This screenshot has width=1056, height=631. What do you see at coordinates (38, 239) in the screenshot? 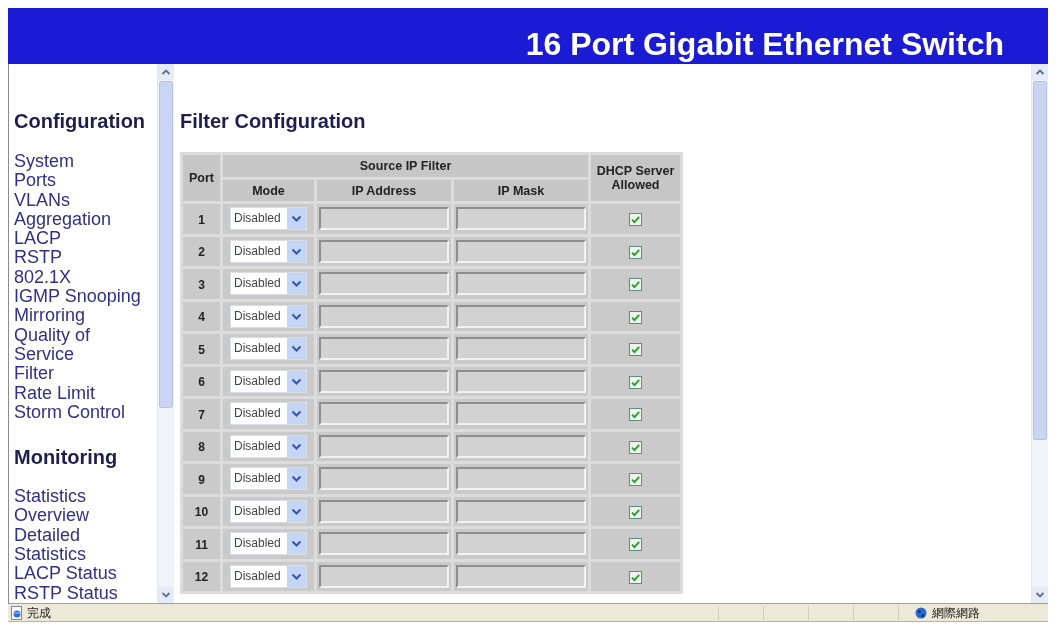
I see `nav-link: LACP` at bounding box center [38, 239].